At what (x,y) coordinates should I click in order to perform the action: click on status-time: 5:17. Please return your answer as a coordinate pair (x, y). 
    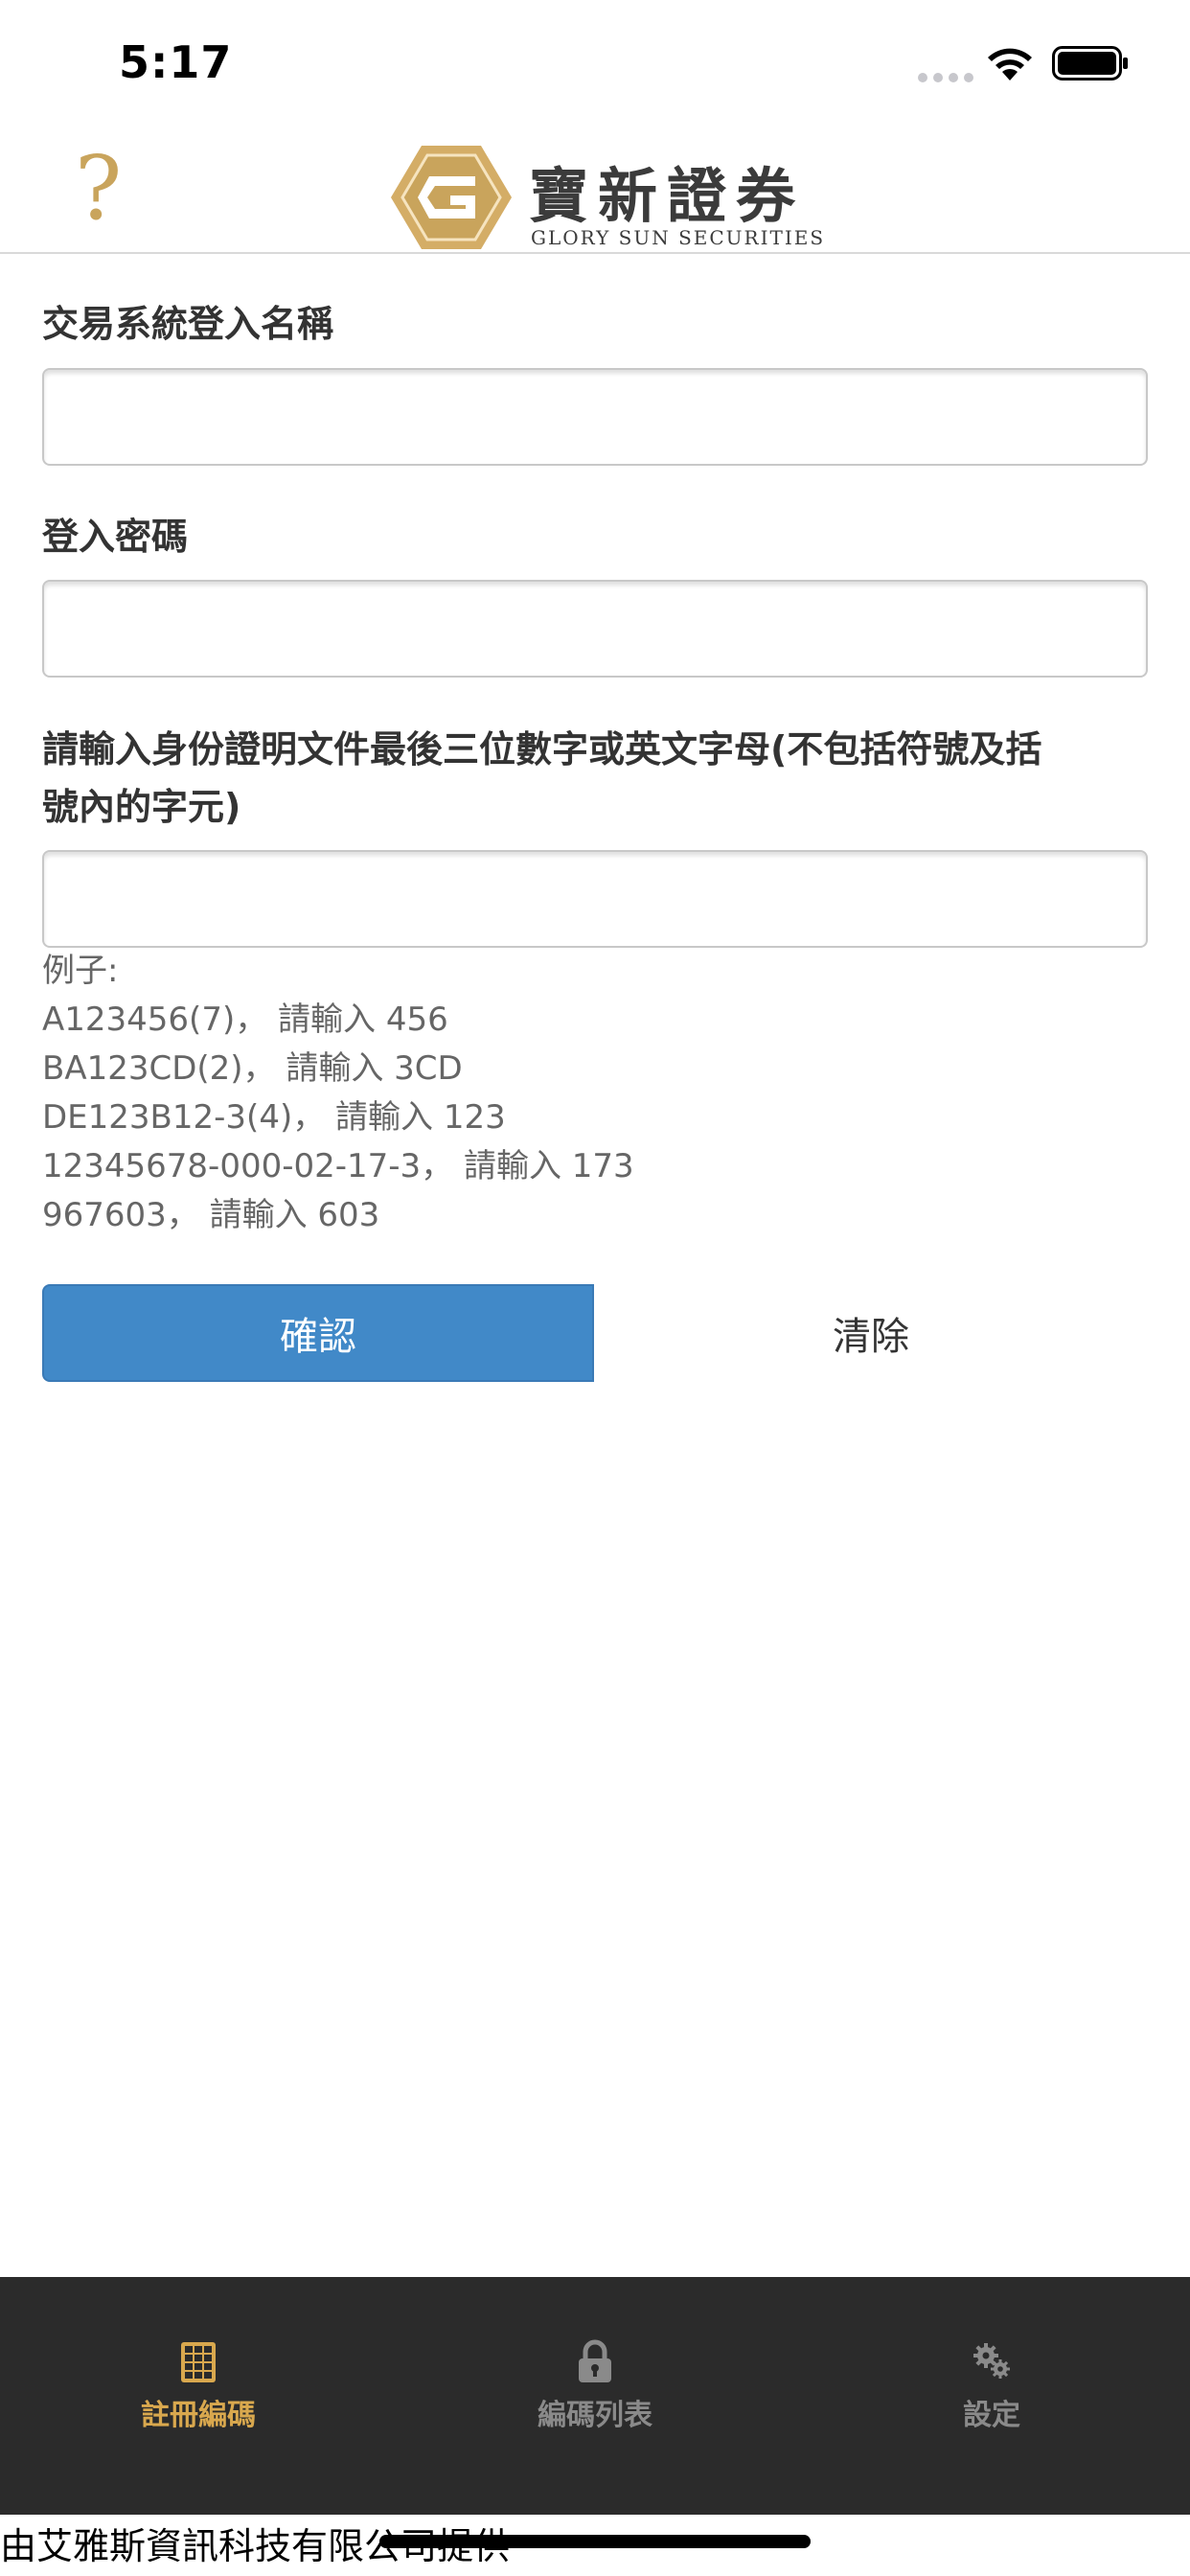
    Looking at the image, I should click on (176, 62).